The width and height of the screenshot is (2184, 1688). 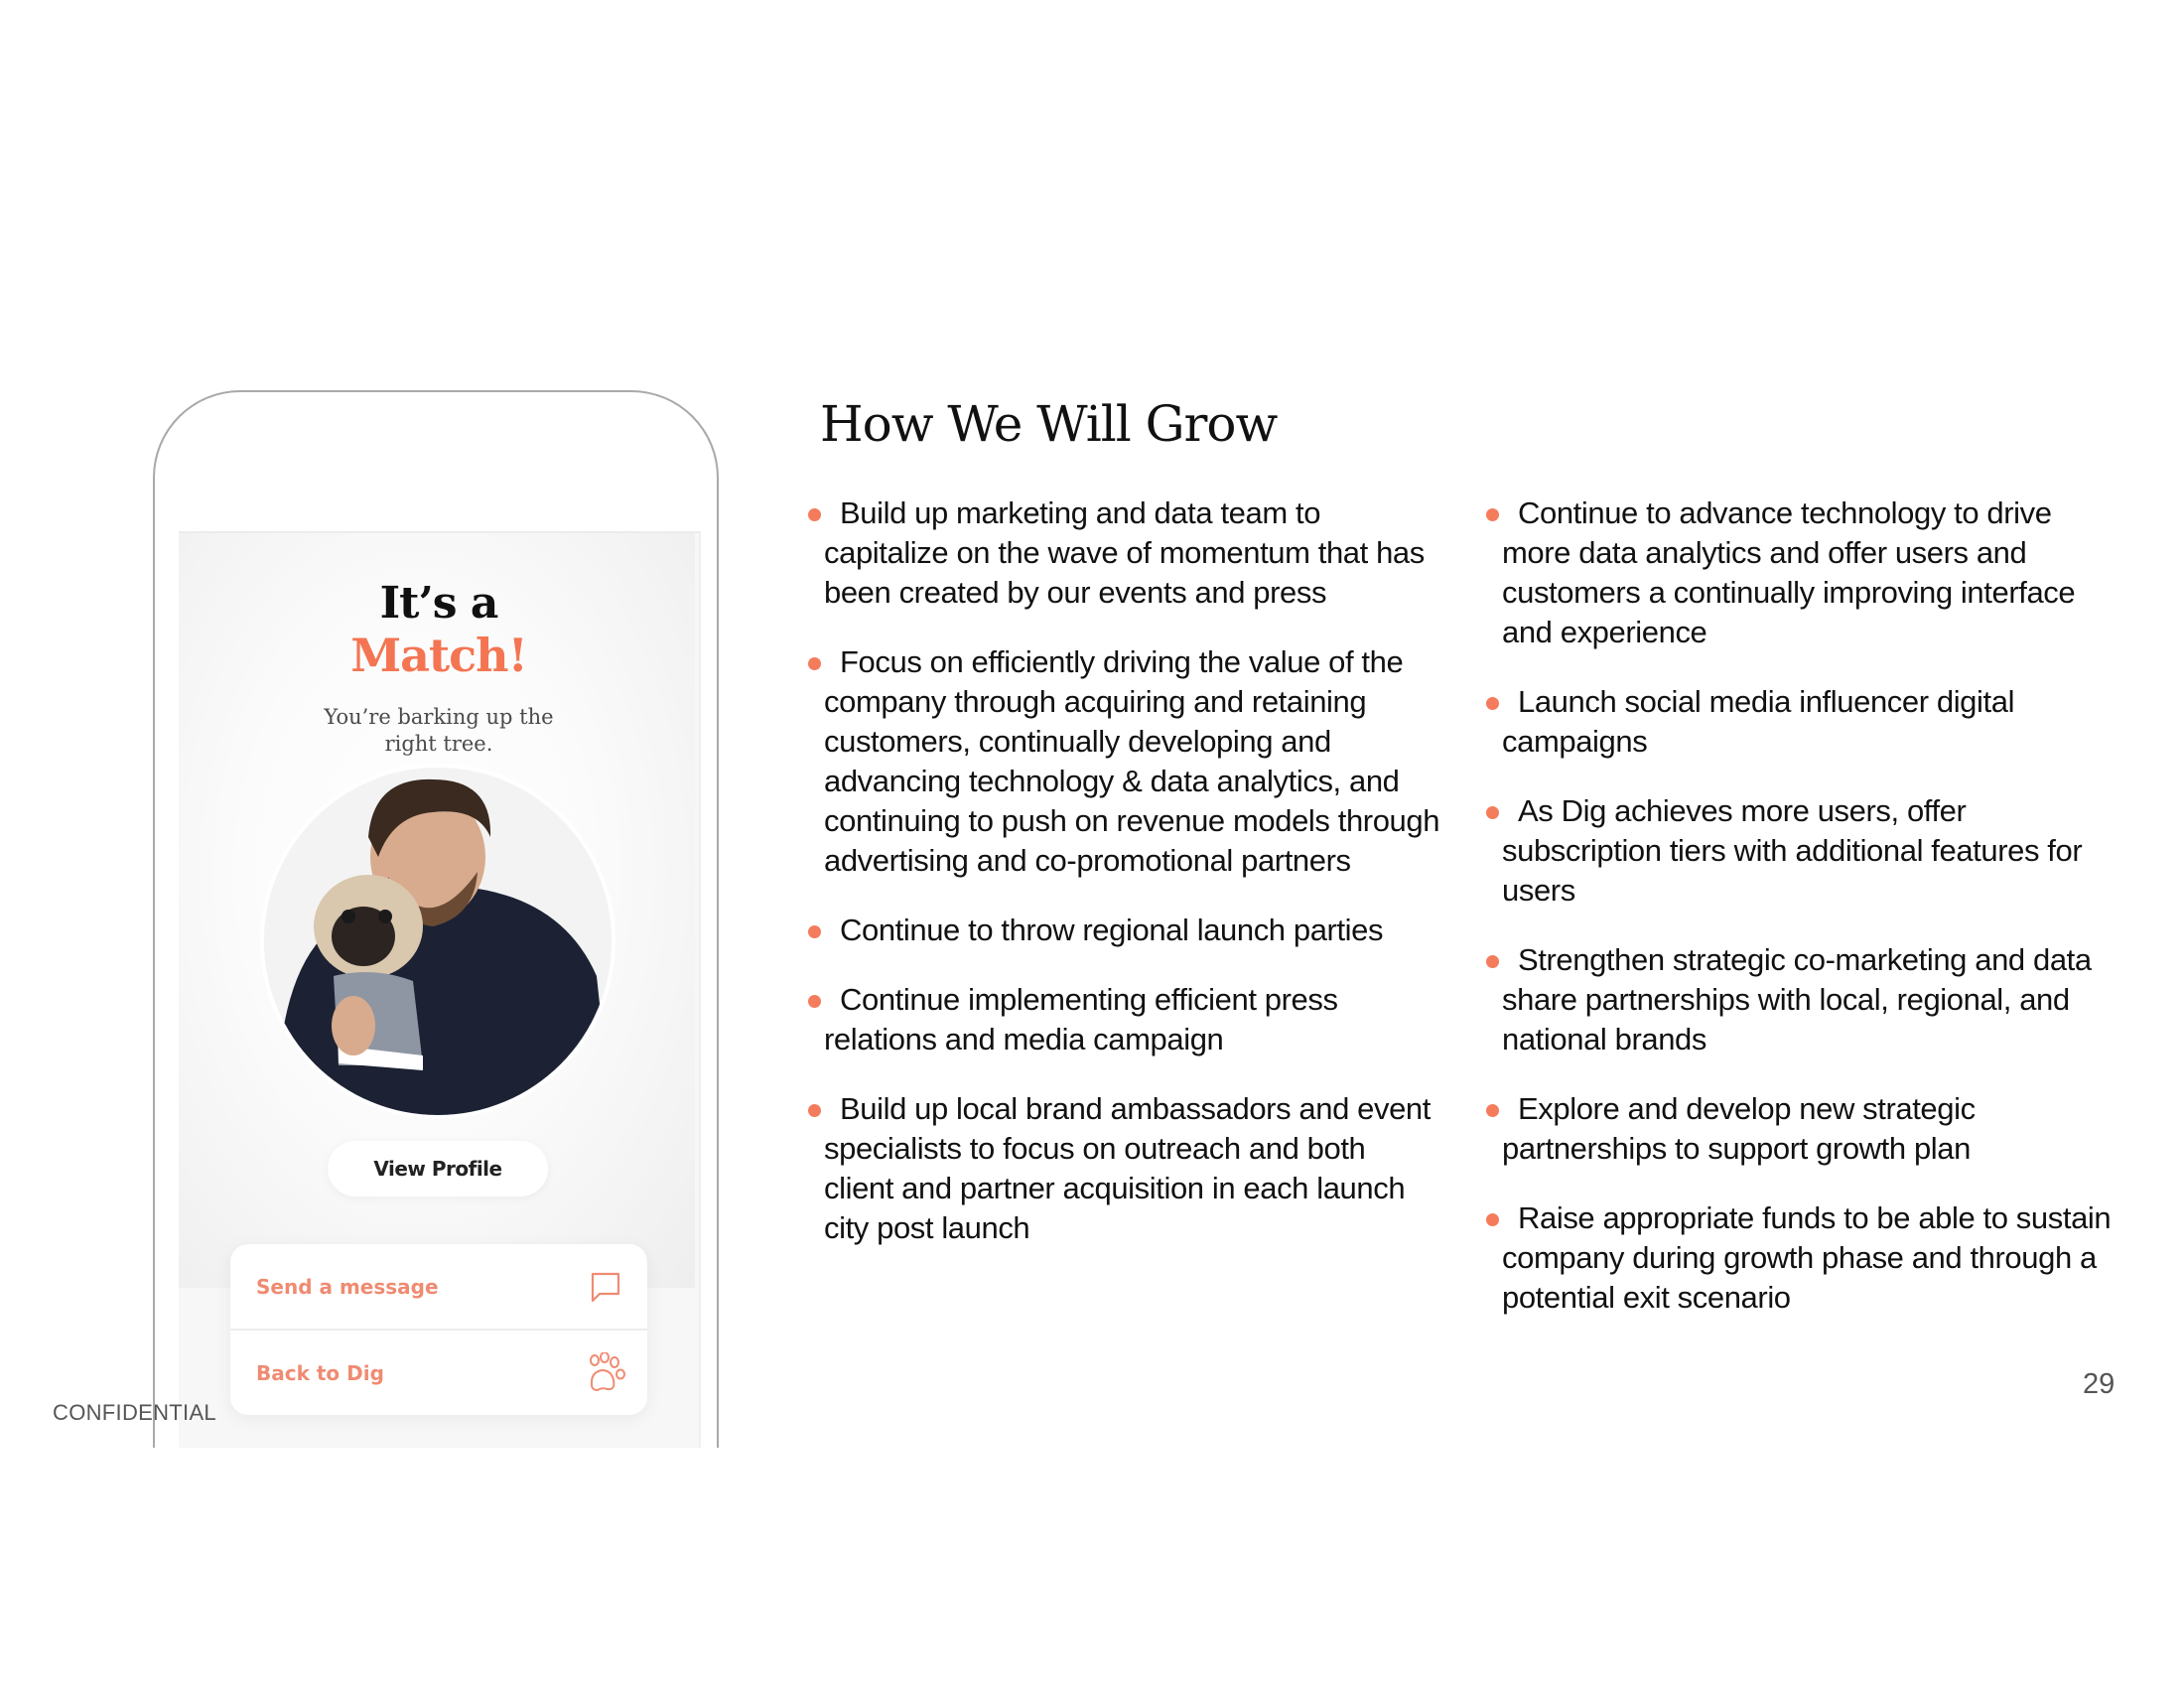 I want to click on profile-photo-icon, so click(x=438, y=941).